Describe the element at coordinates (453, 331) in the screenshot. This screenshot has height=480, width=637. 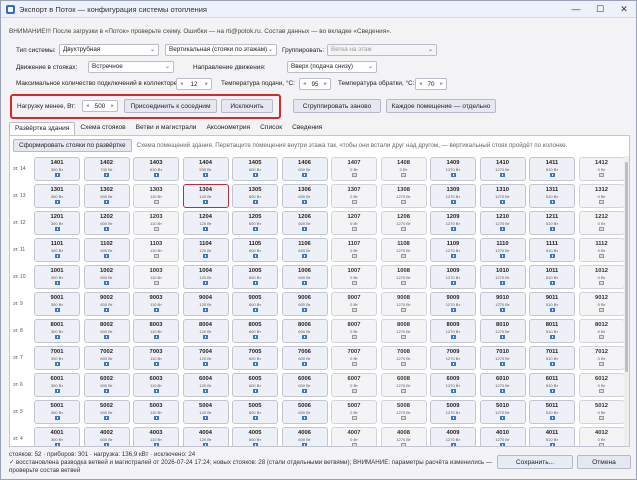
I see `room-cell: 8009 1270 Вт` at that location.